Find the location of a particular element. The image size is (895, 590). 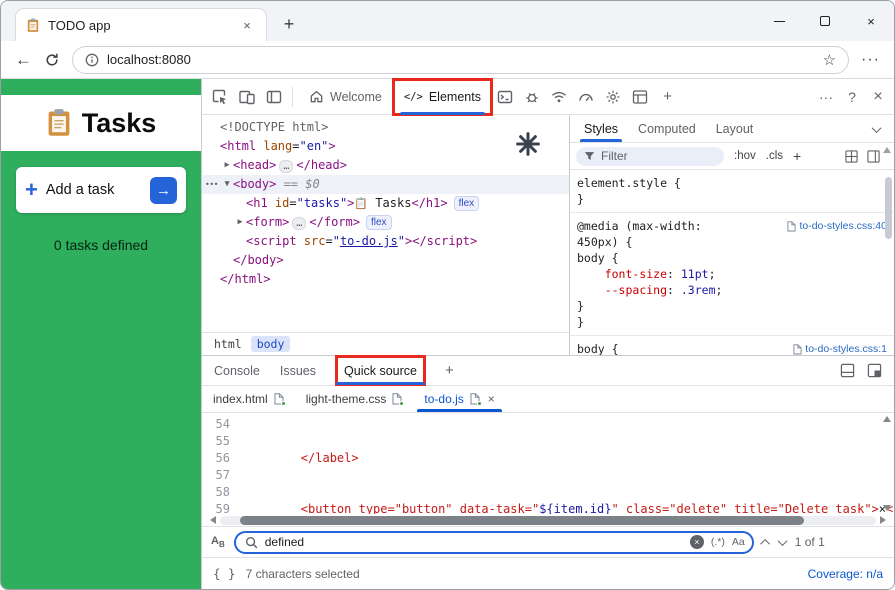

browser-tab: TODO app × is located at coordinates (141, 24).